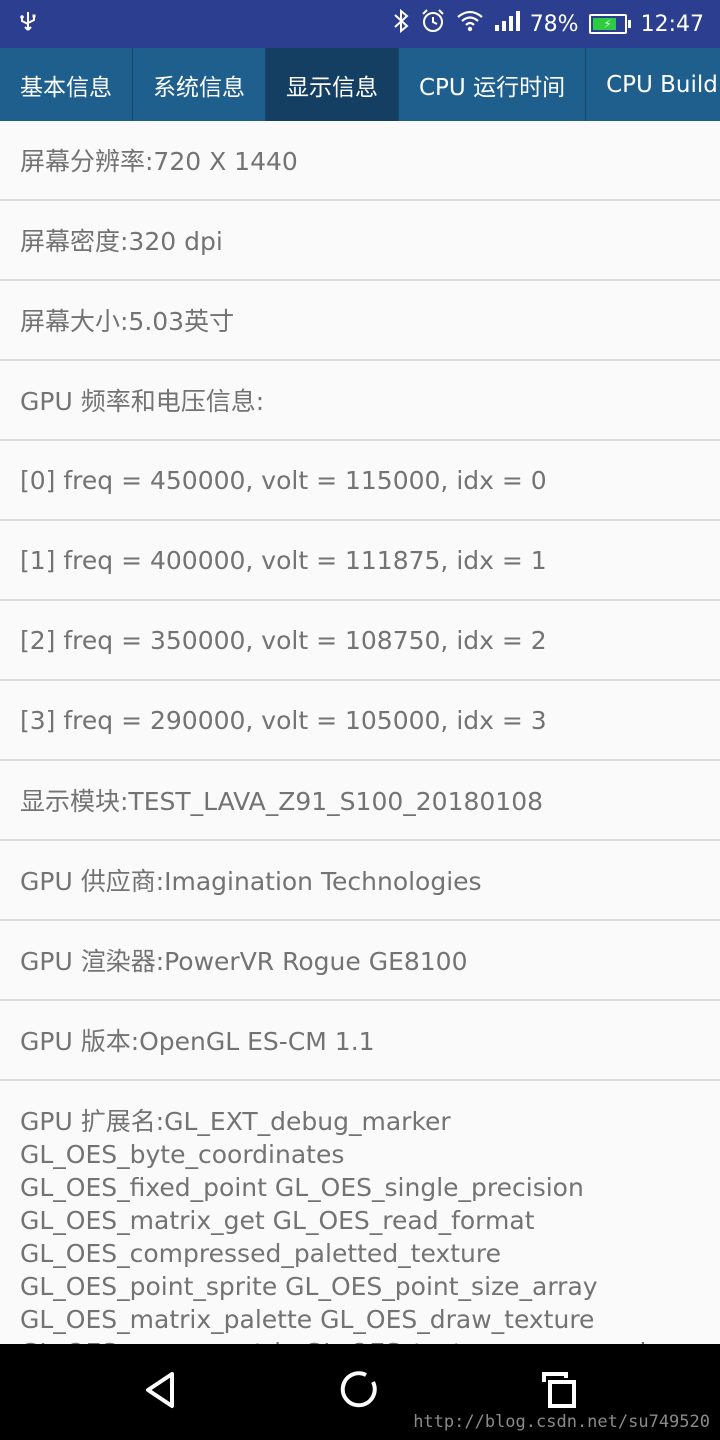  I want to click on list-item: 显示模块:TEST_LAVA_Z91_S100_20180108, so click(360, 801).